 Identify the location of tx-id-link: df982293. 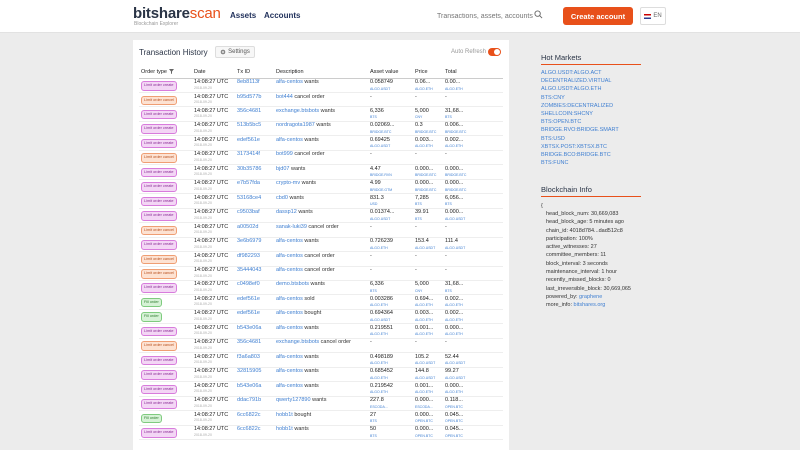
(248, 256).